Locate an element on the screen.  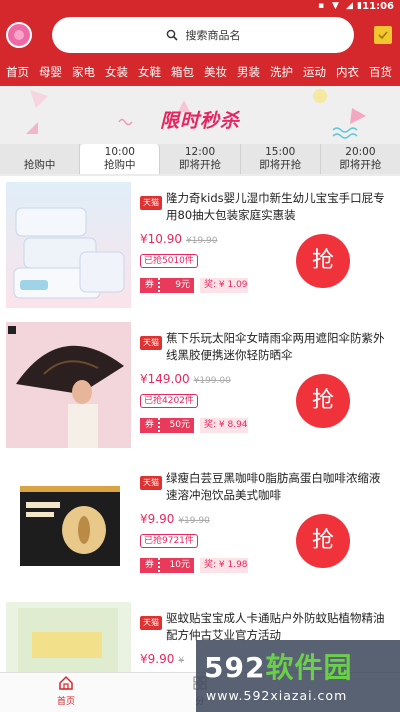
app-header: 搜索商品名 is located at coordinates (200, 36).